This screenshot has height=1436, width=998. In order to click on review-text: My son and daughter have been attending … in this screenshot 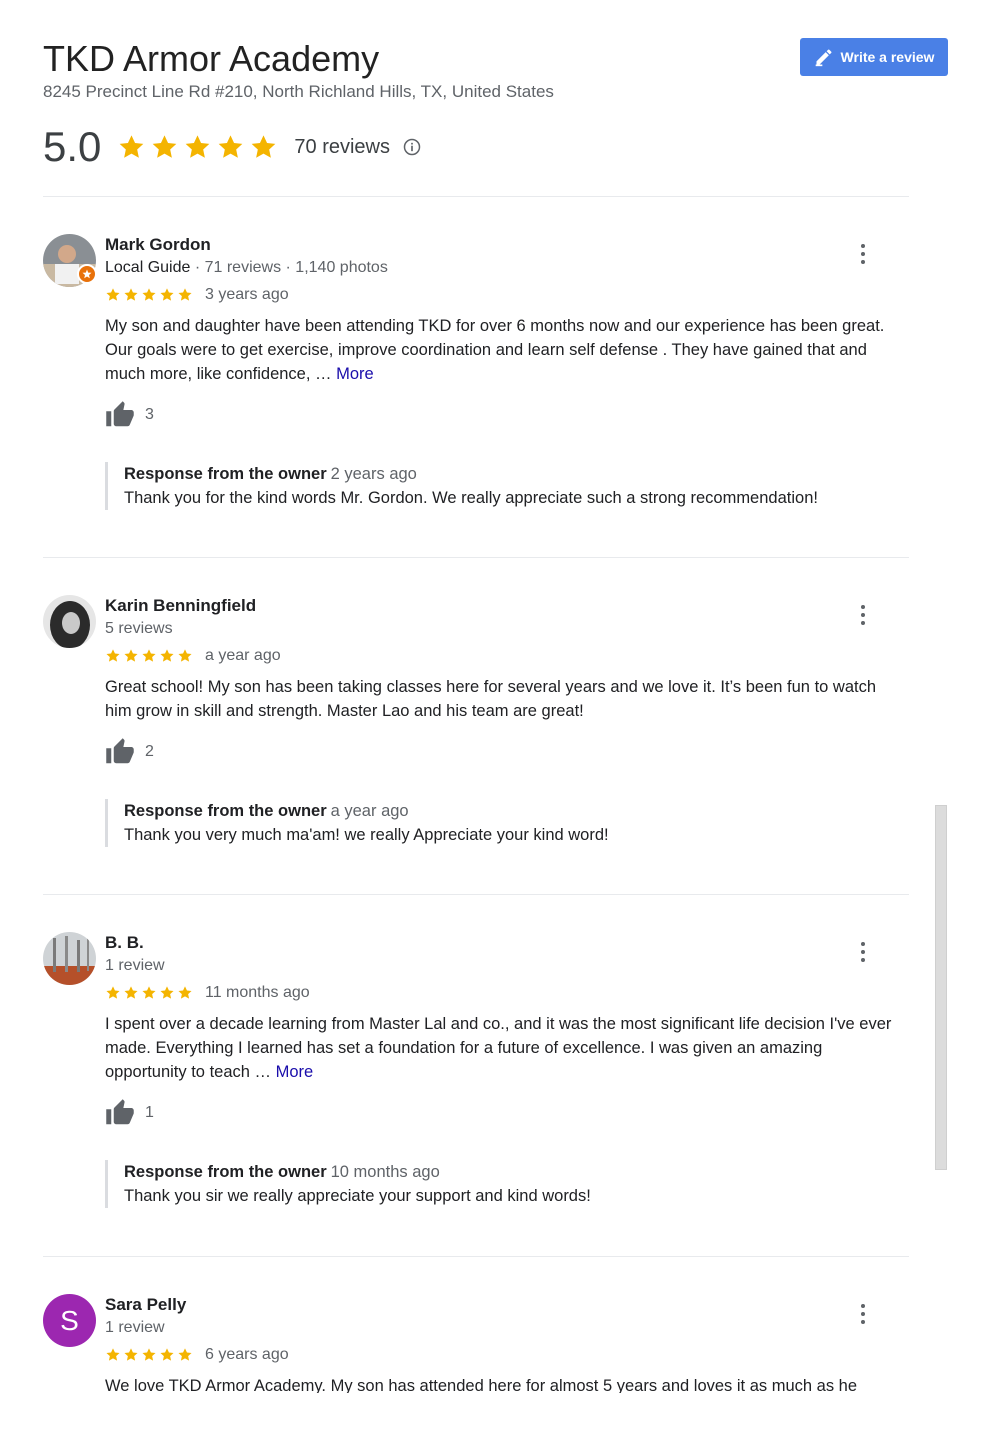, I will do `click(505, 350)`.